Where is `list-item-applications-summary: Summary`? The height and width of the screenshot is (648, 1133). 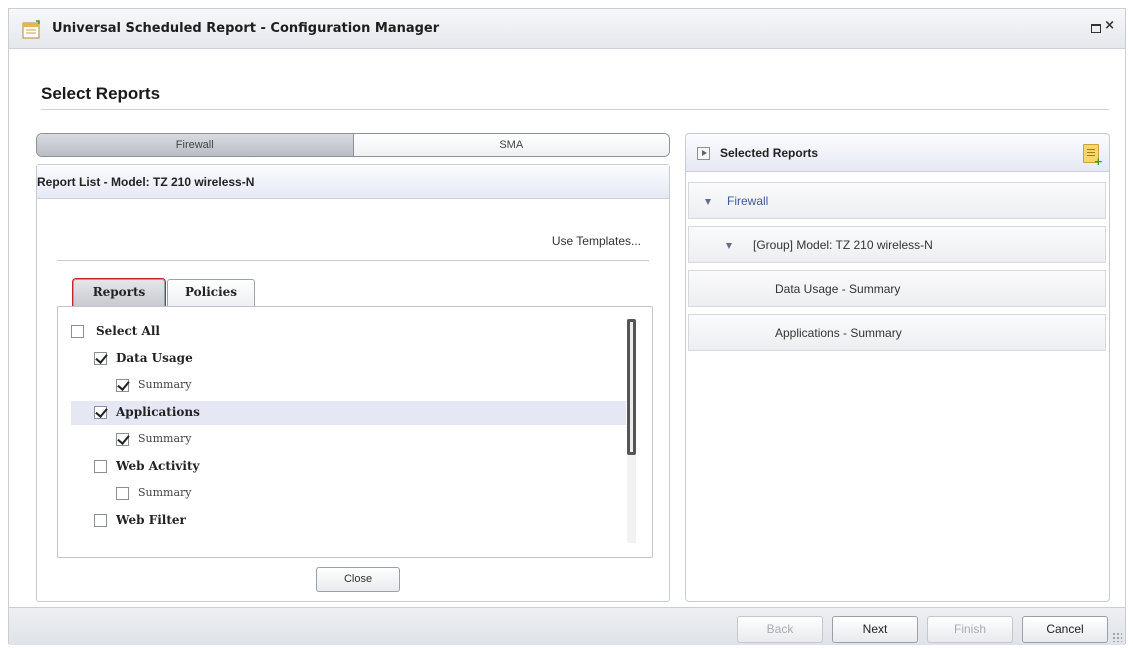 list-item-applications-summary: Summary is located at coordinates (342, 440).